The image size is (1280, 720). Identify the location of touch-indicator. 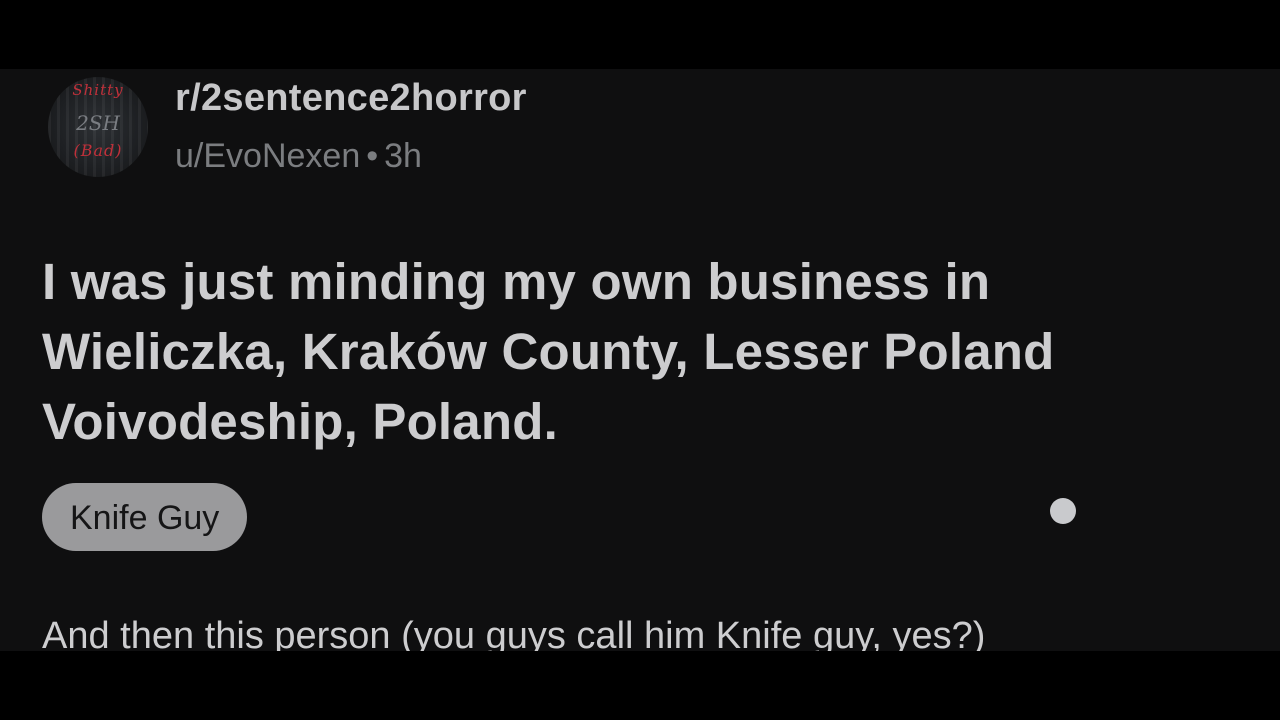
(1063, 511).